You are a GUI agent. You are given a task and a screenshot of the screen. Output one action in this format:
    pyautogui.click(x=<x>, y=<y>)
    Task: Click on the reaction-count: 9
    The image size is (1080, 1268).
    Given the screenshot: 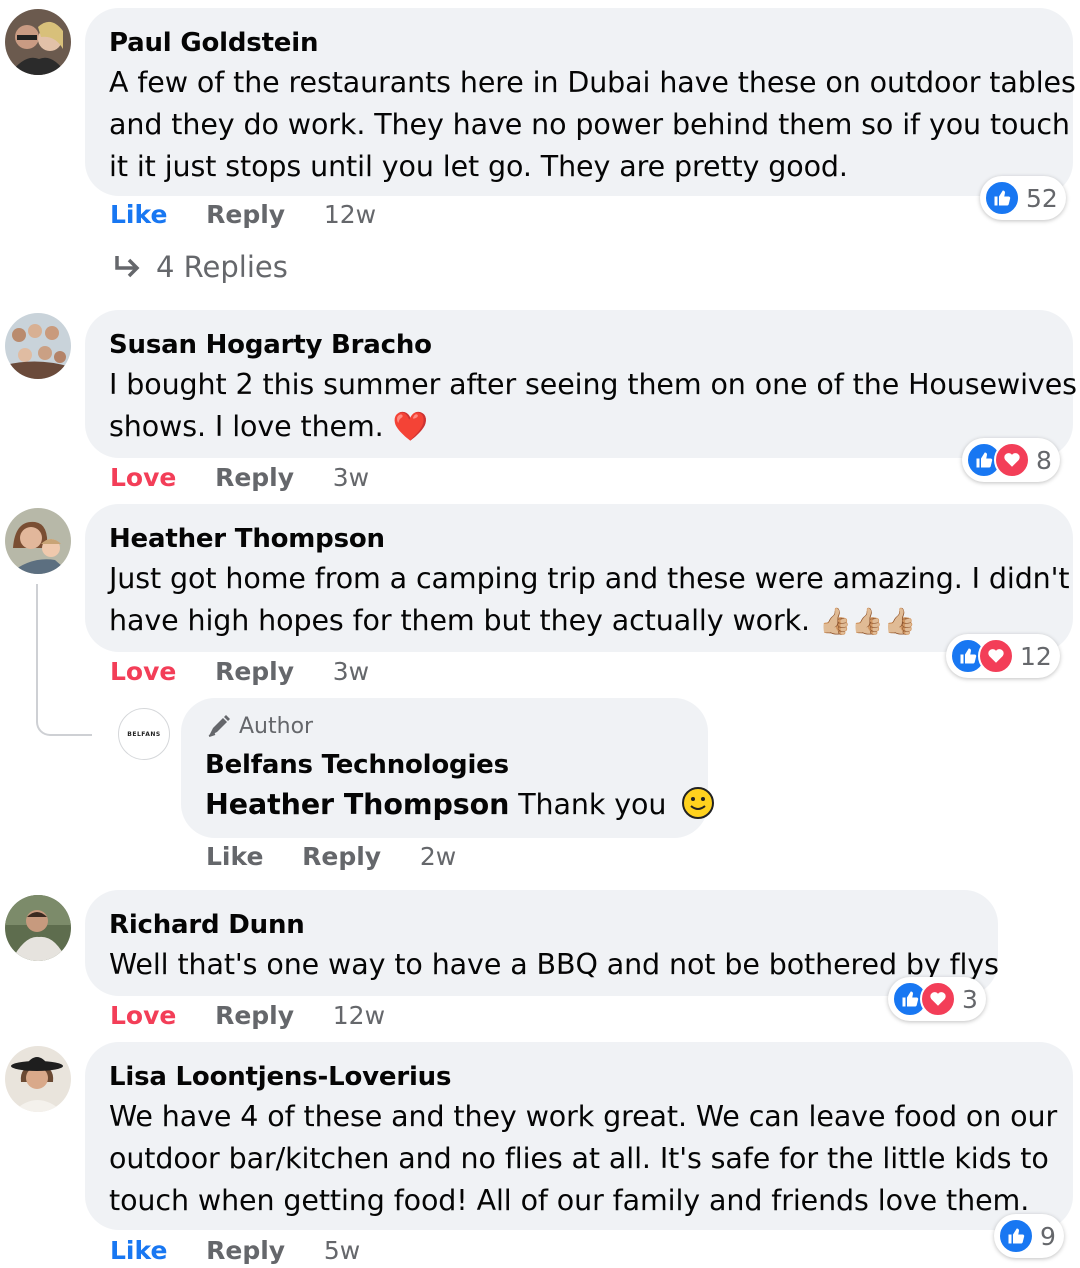 What is the action you would take?
    pyautogui.click(x=1029, y=1236)
    